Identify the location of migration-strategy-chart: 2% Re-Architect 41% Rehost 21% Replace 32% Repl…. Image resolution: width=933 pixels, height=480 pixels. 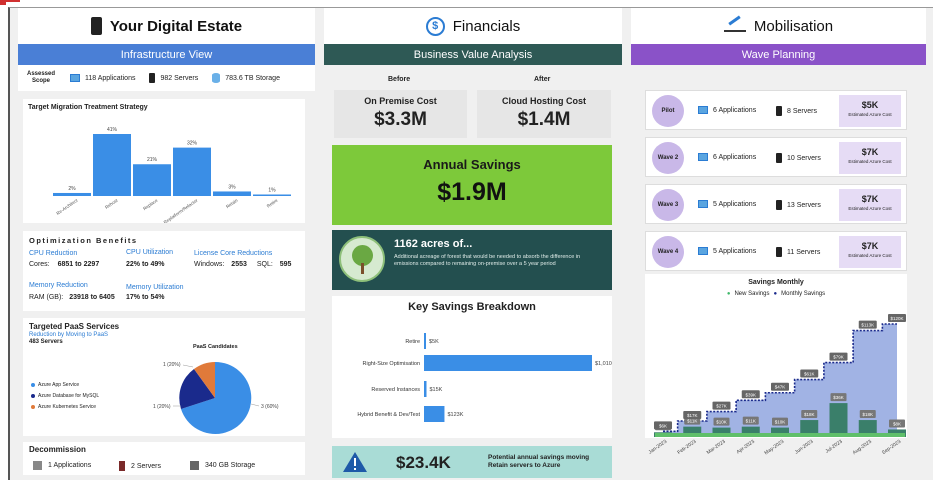
(172, 175).